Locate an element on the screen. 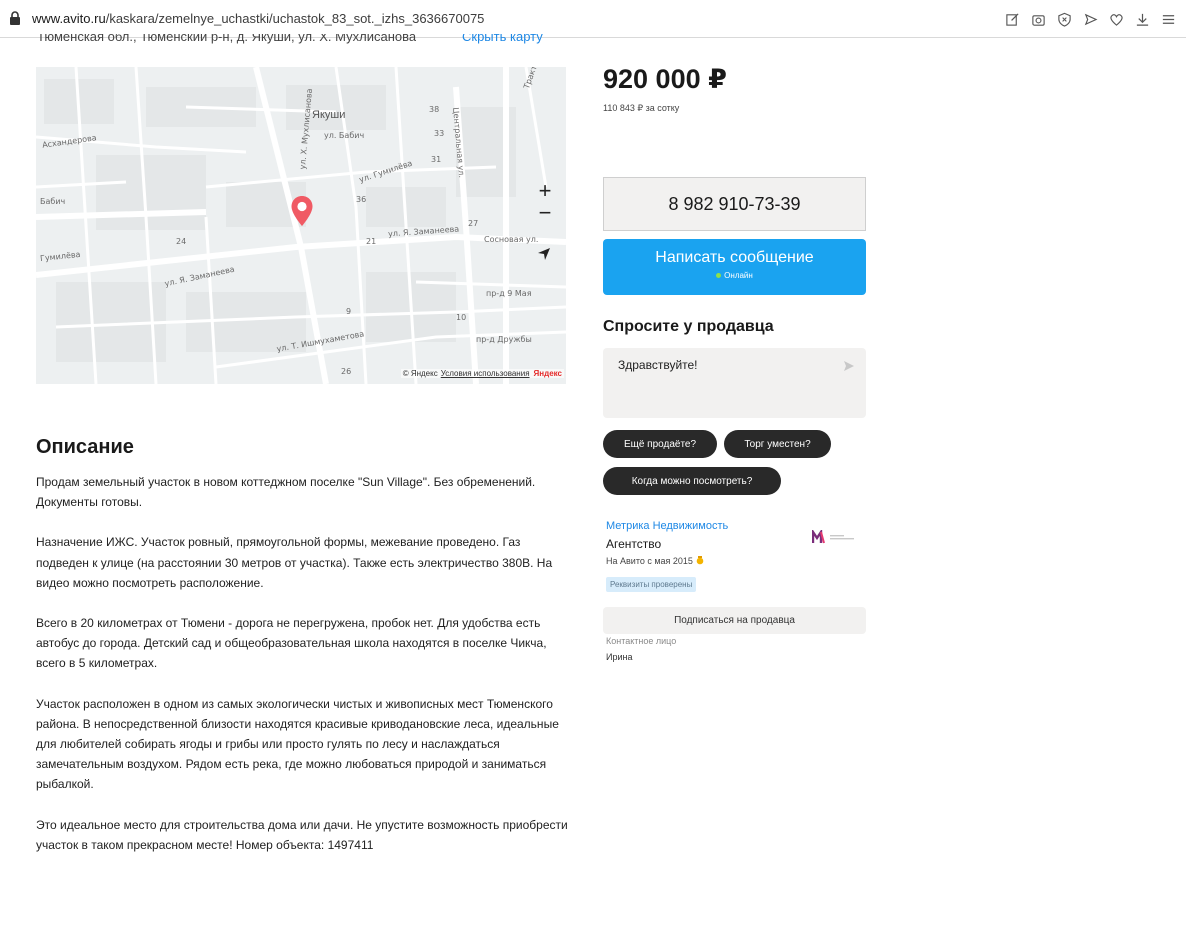  price: 920 000 ₽ is located at coordinates (665, 79).